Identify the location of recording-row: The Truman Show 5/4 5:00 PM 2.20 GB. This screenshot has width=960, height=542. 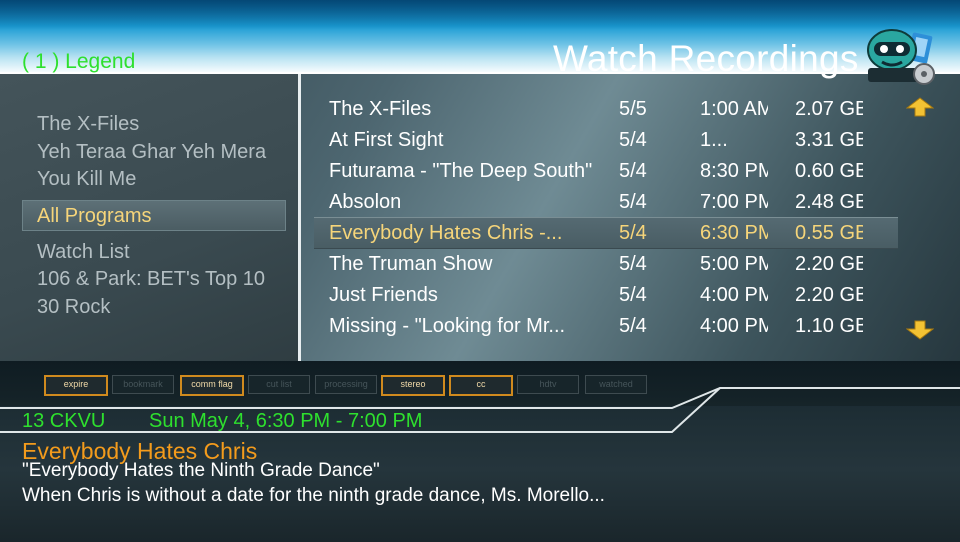
(606, 264).